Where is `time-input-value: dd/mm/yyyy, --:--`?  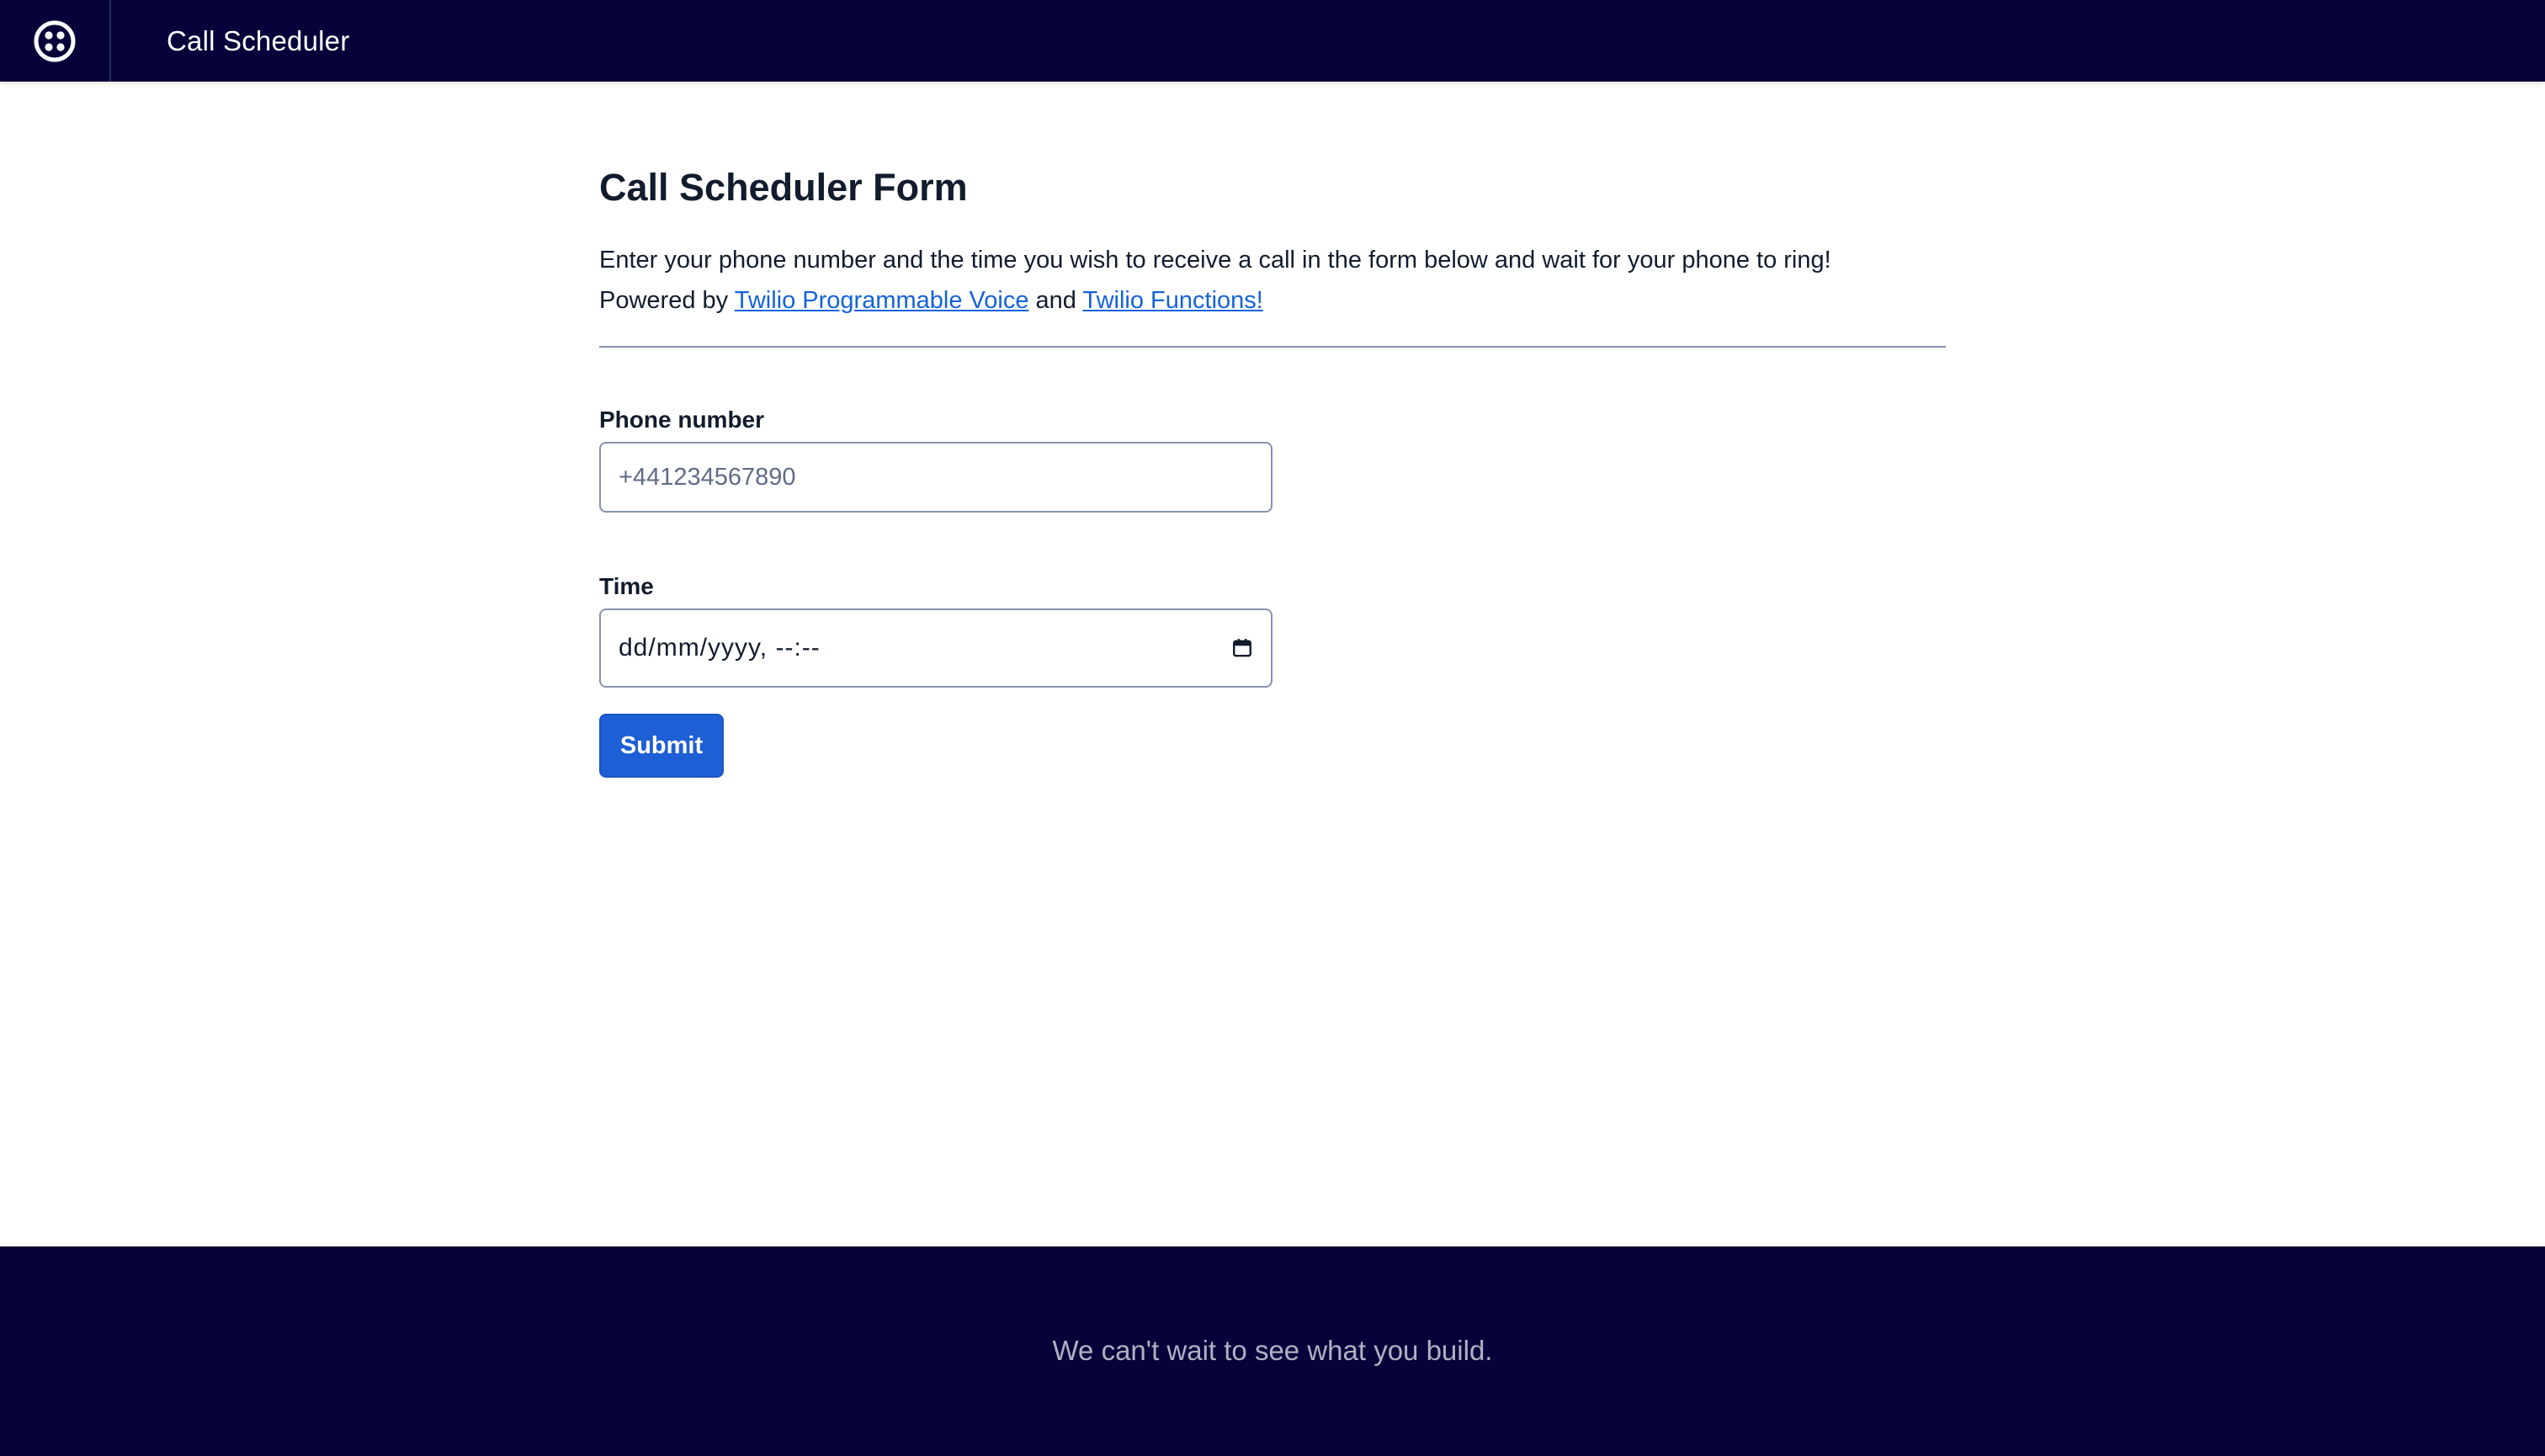 time-input-value: dd/mm/yyyy, --:-- is located at coordinates (720, 648).